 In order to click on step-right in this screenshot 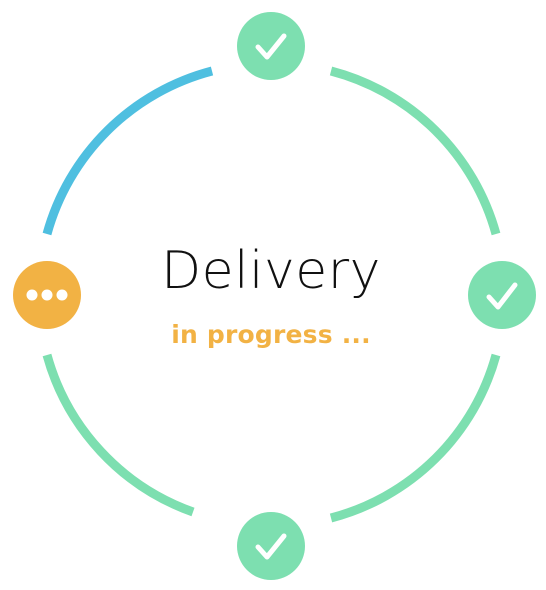, I will do `click(502, 295)`.